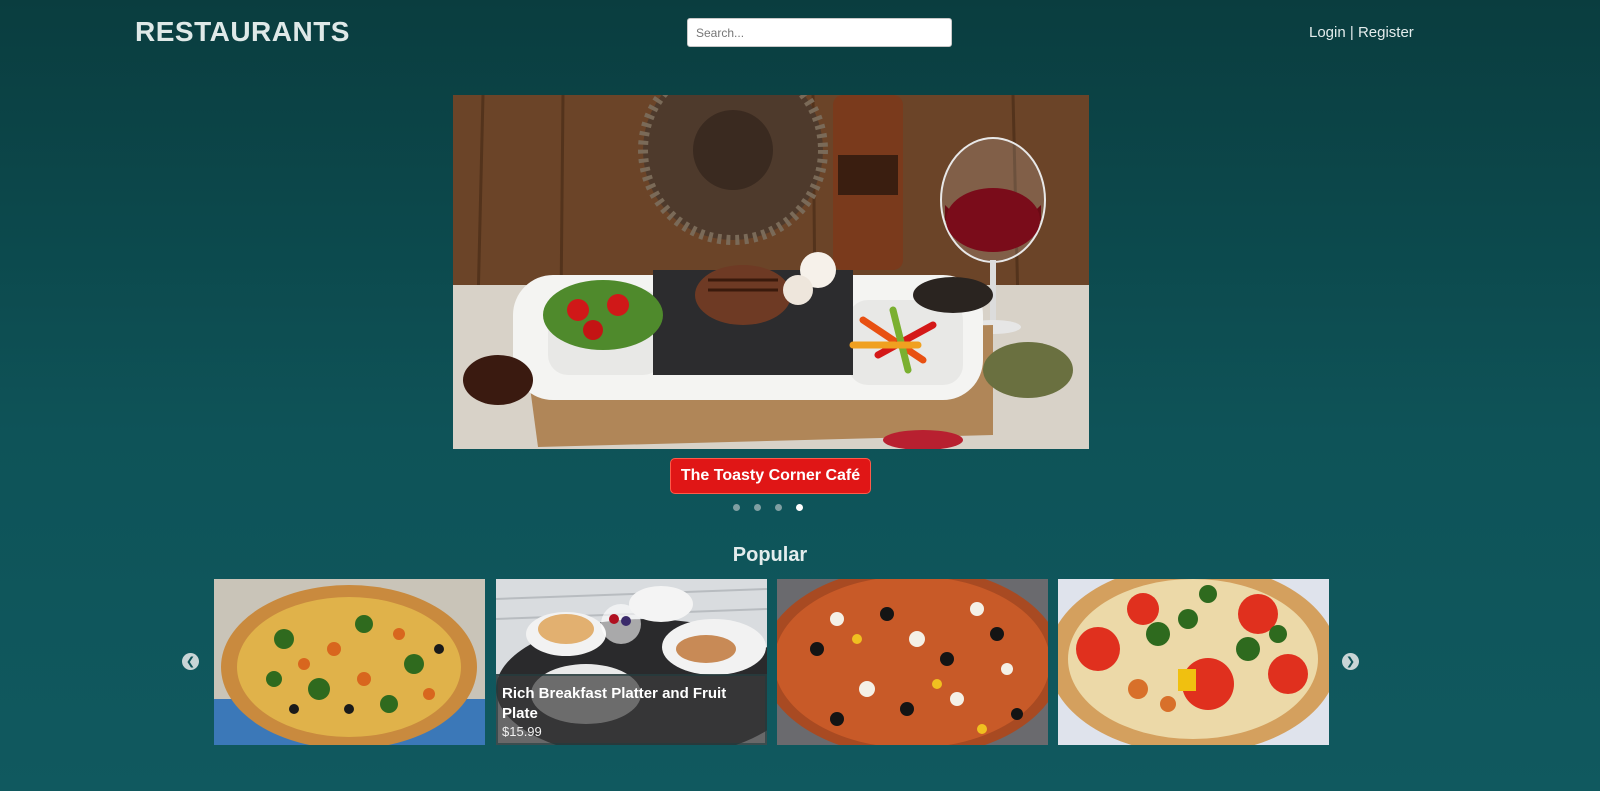 The width and height of the screenshot is (1600, 791). What do you see at coordinates (1350, 661) in the screenshot?
I see `chevron-right-icon: ❯` at bounding box center [1350, 661].